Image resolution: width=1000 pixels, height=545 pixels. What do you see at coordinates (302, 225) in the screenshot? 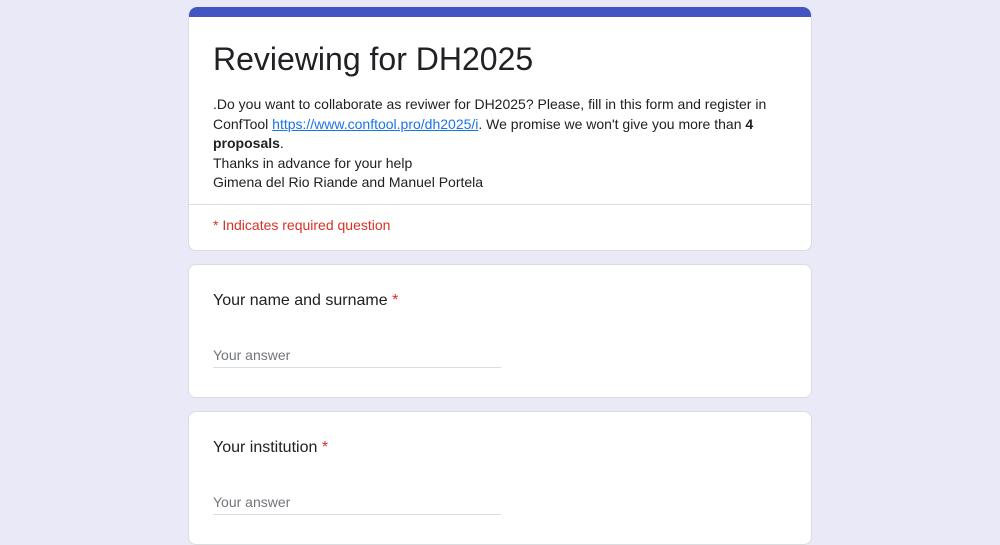
I see `required-note: * Indicates required question` at bounding box center [302, 225].